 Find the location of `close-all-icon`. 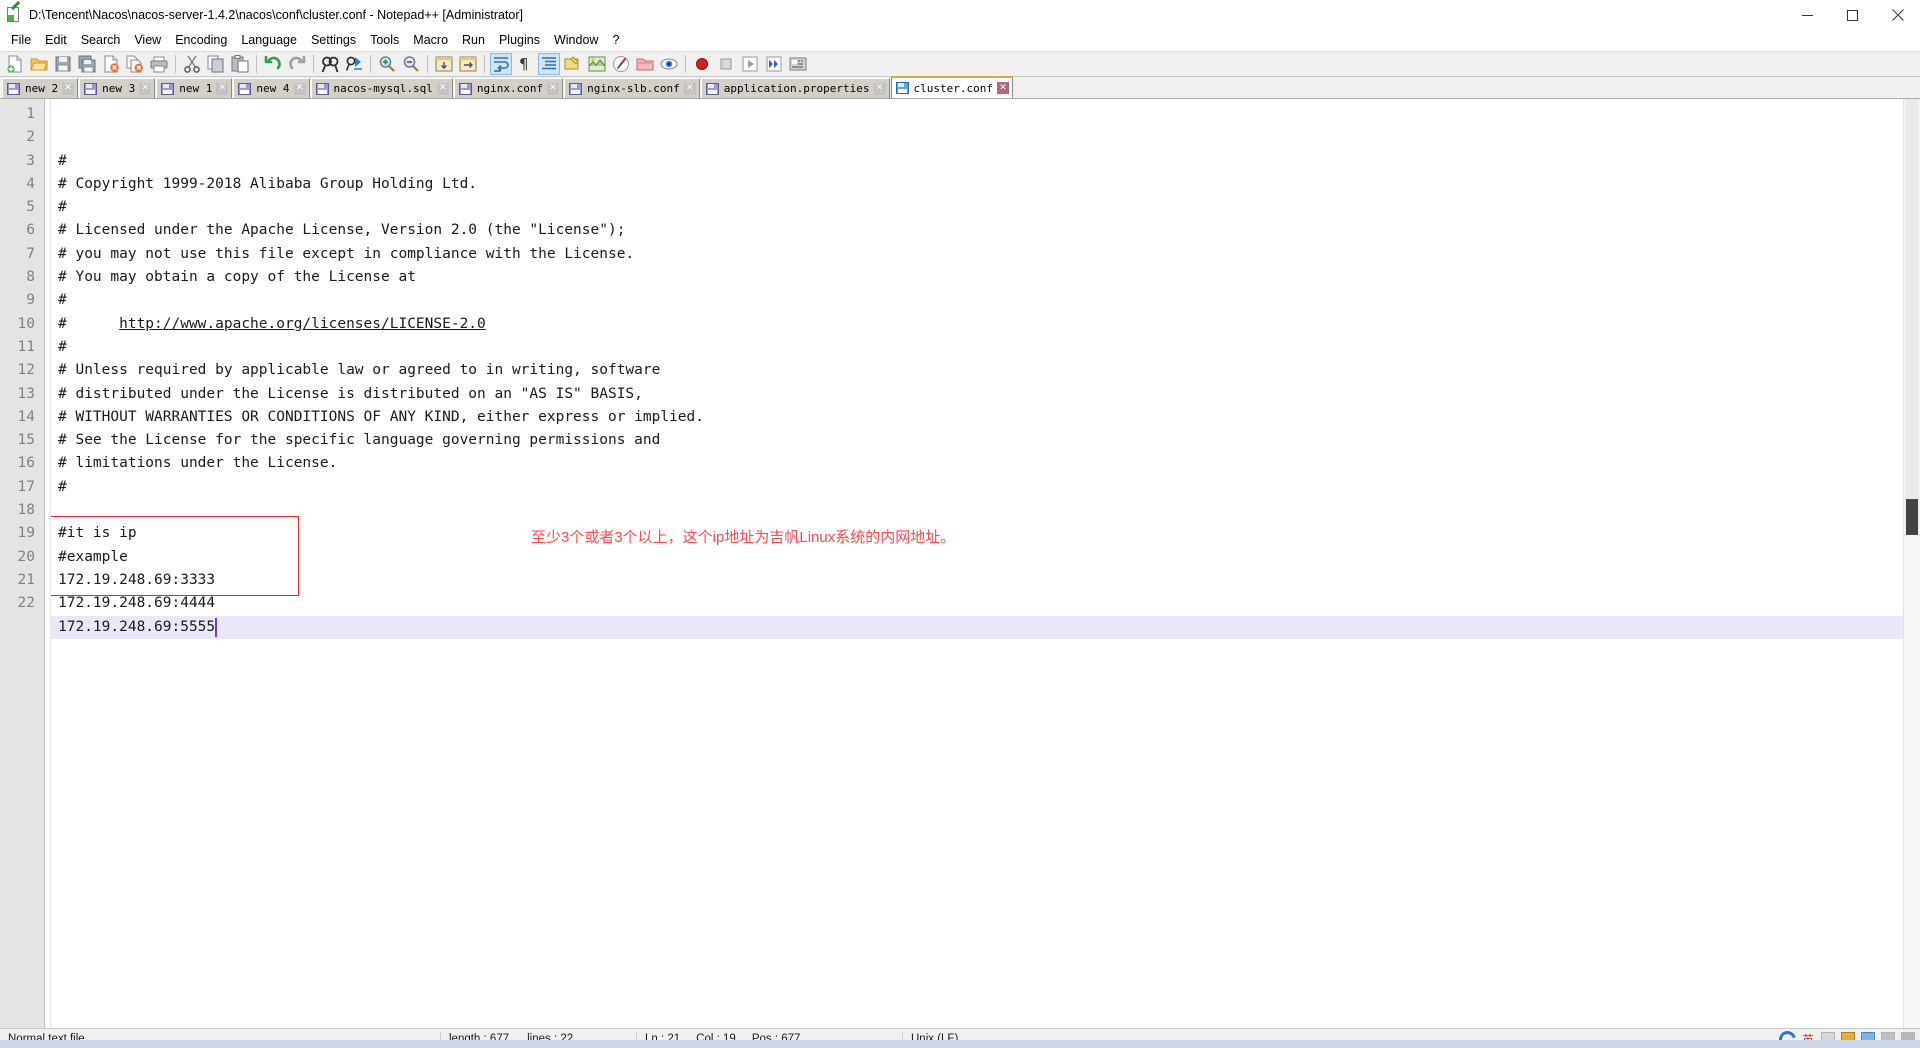

close-all-icon is located at coordinates (135, 64).